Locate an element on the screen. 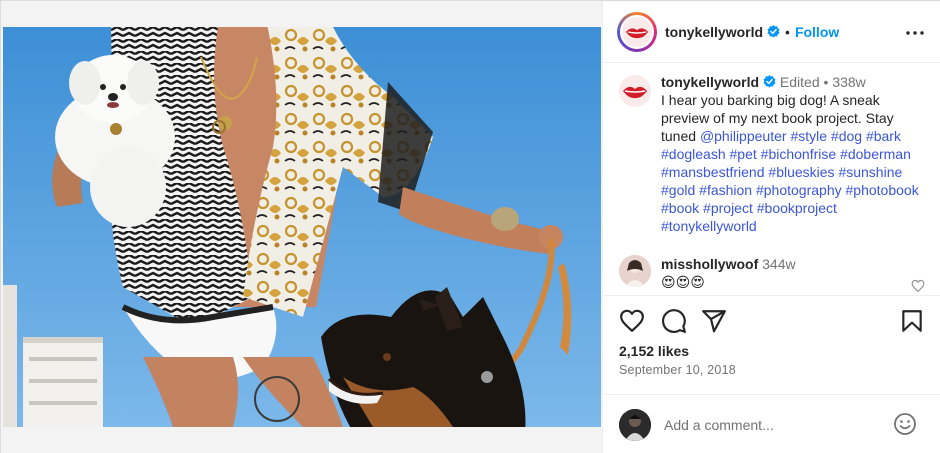 This screenshot has width=940, height=453. author-username: tonykellyworld is located at coordinates (714, 32).